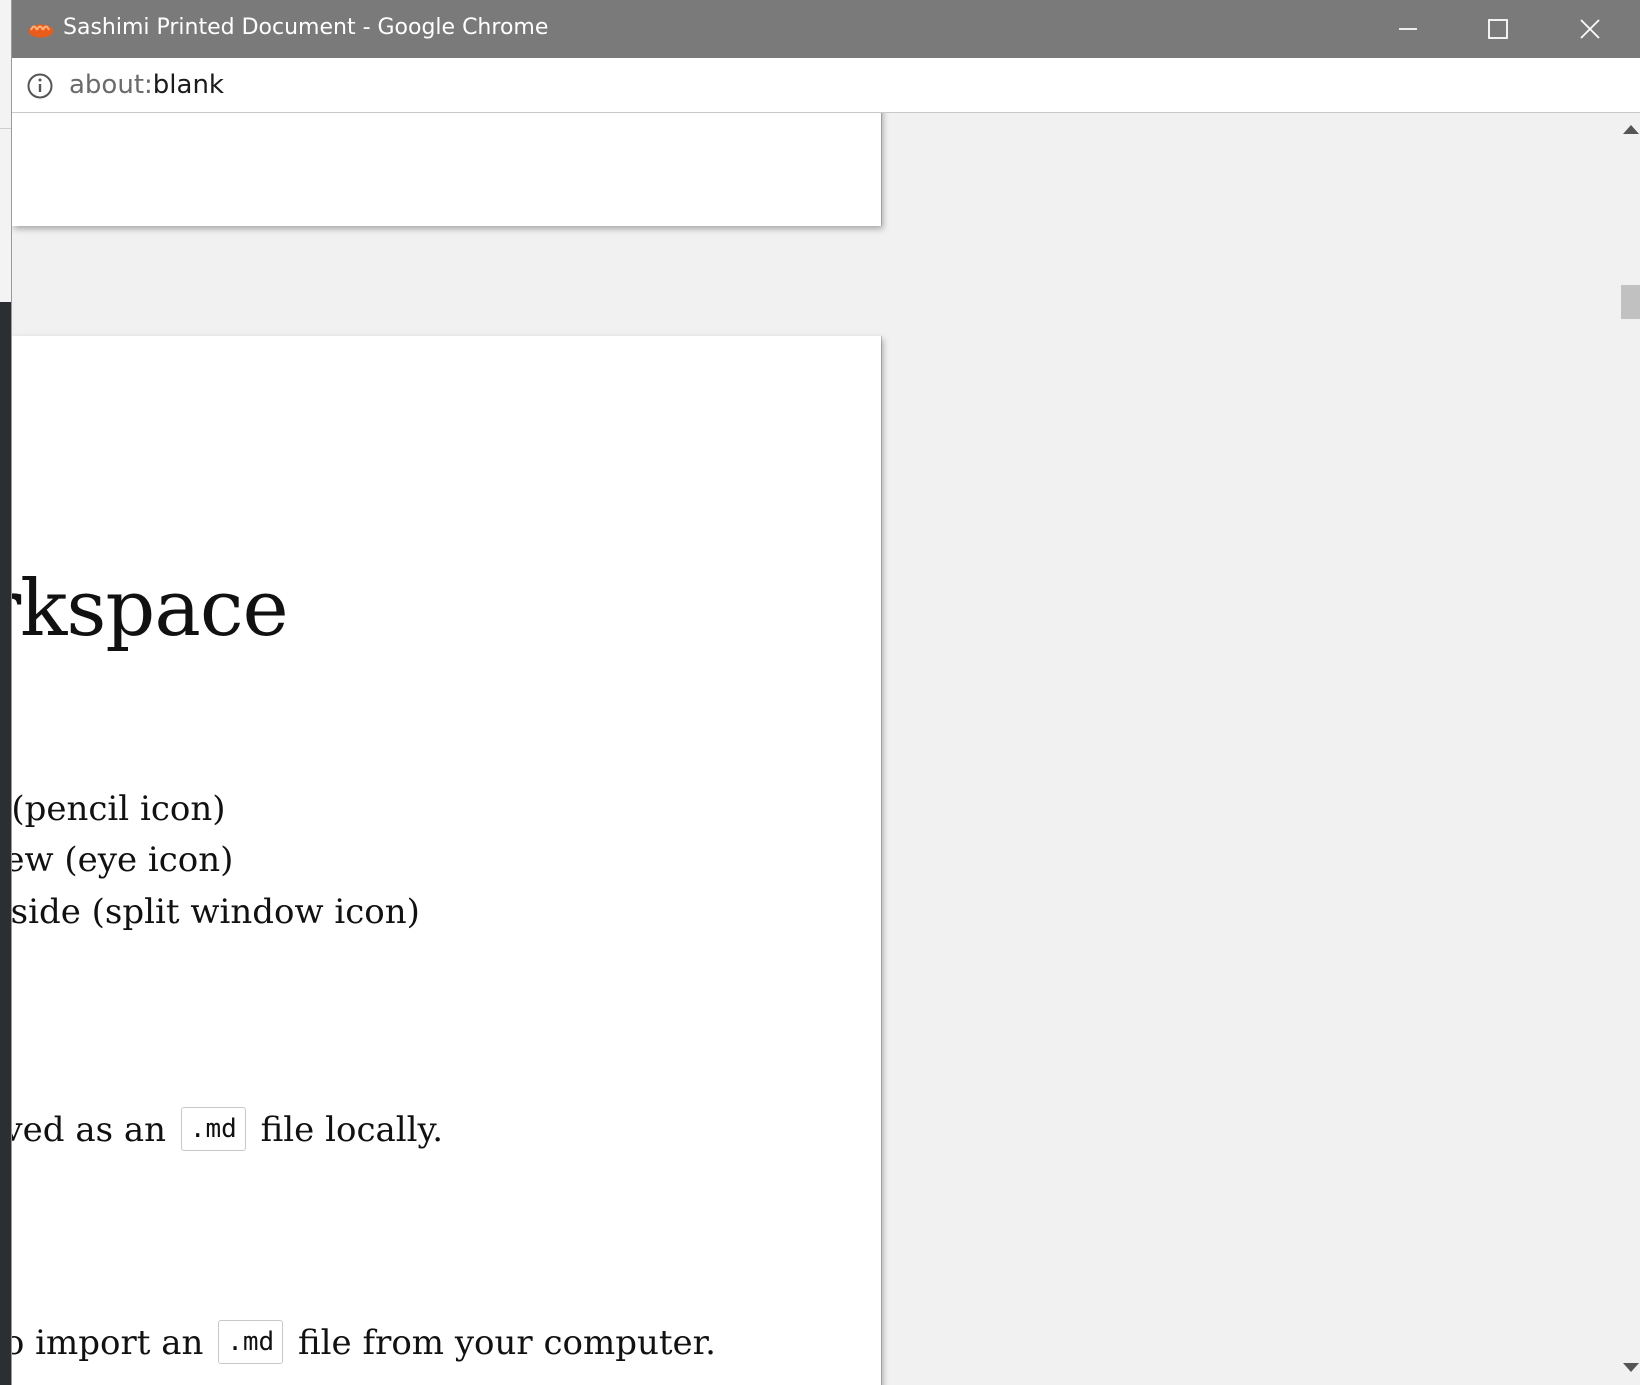  What do you see at coordinates (1630, 302) in the screenshot?
I see `scrollbar-thumb` at bounding box center [1630, 302].